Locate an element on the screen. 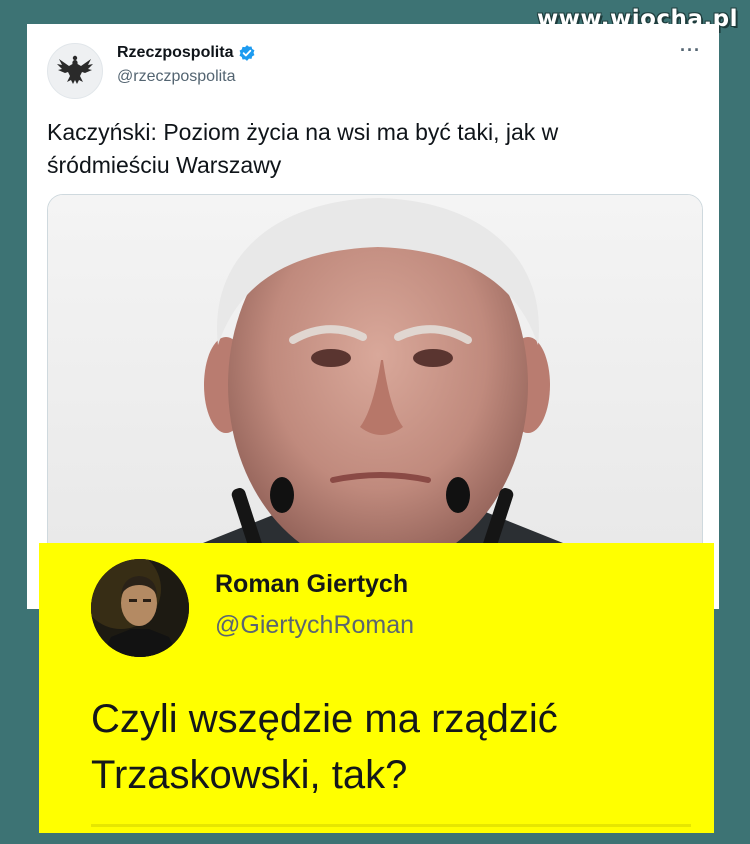 This screenshot has width=750, height=844. verified-badge-icon is located at coordinates (247, 53).